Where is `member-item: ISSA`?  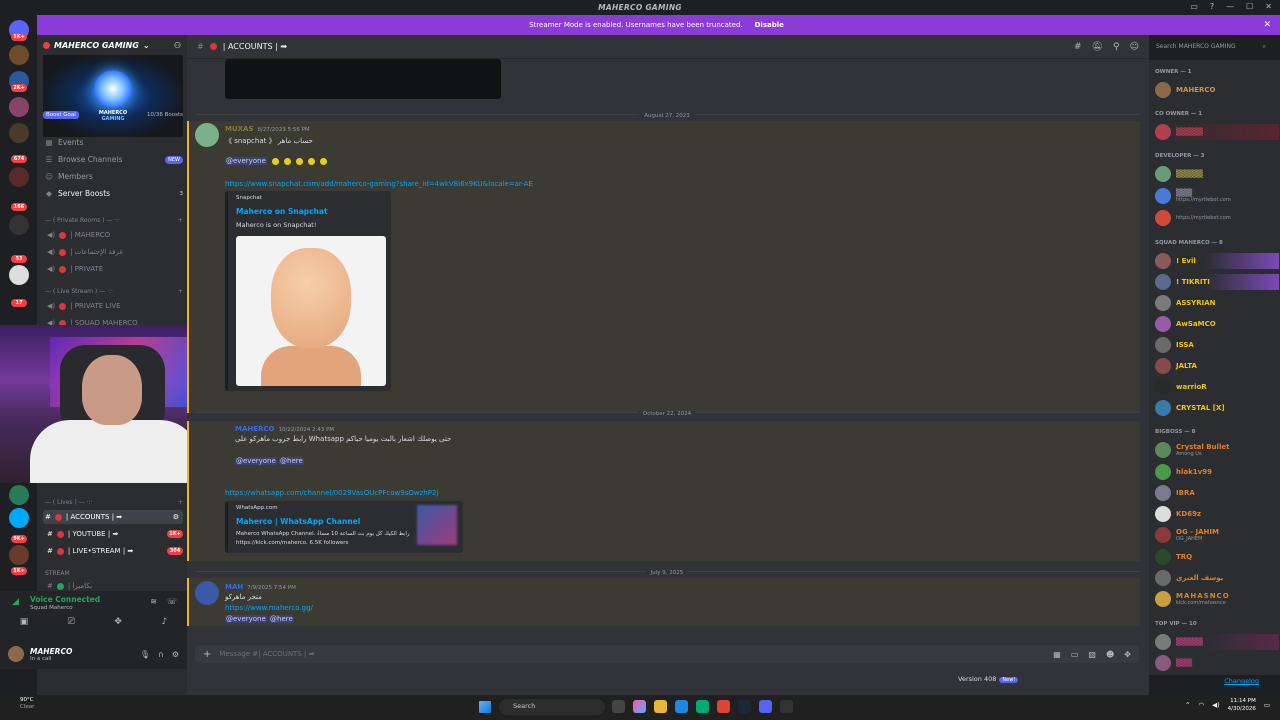
member-item: ISSA is located at coordinates (1217, 345).